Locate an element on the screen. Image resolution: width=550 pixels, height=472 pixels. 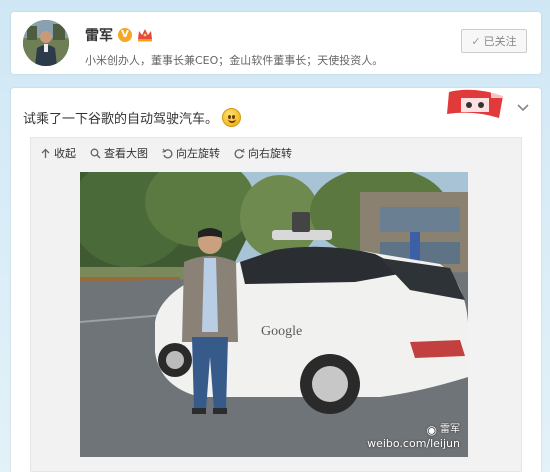
rotate-left-button: 向左旋转 is located at coordinates (191, 153).